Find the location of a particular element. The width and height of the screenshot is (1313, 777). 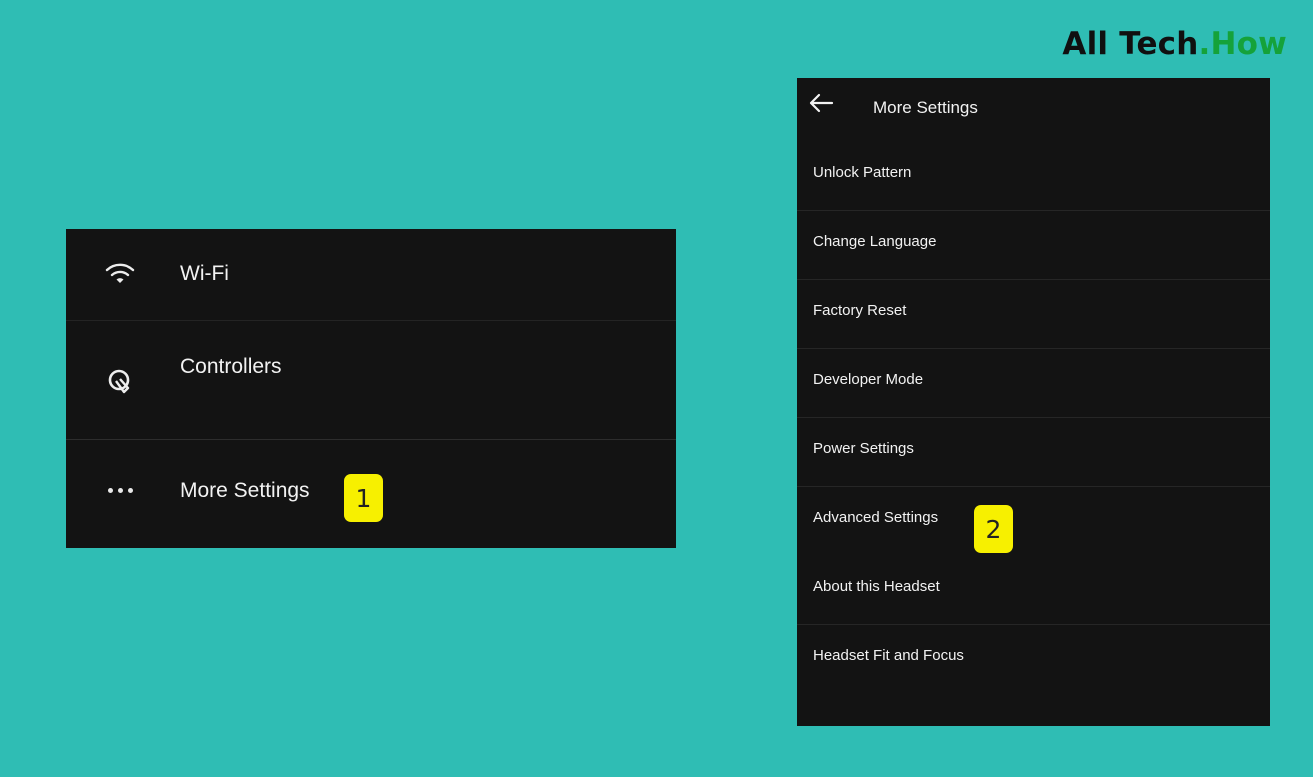

menu-item-label: Power Settings is located at coordinates (863, 448).